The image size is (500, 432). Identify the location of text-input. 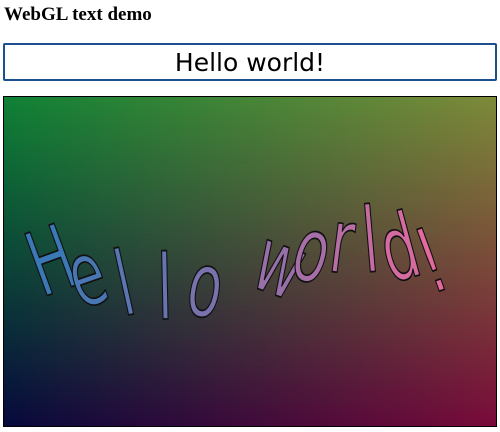
(250, 62).